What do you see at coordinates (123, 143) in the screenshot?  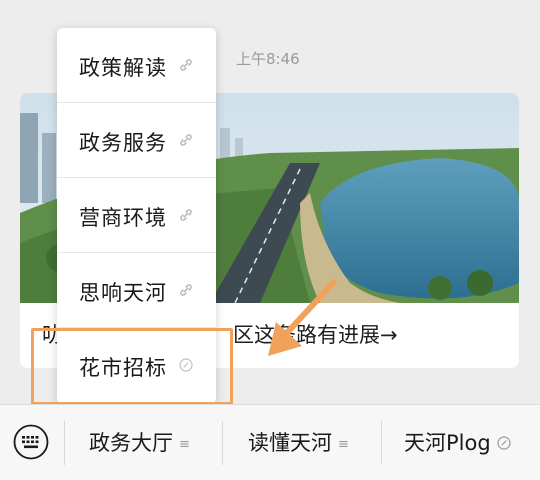 I see `menu-item-label: 政务服务` at bounding box center [123, 143].